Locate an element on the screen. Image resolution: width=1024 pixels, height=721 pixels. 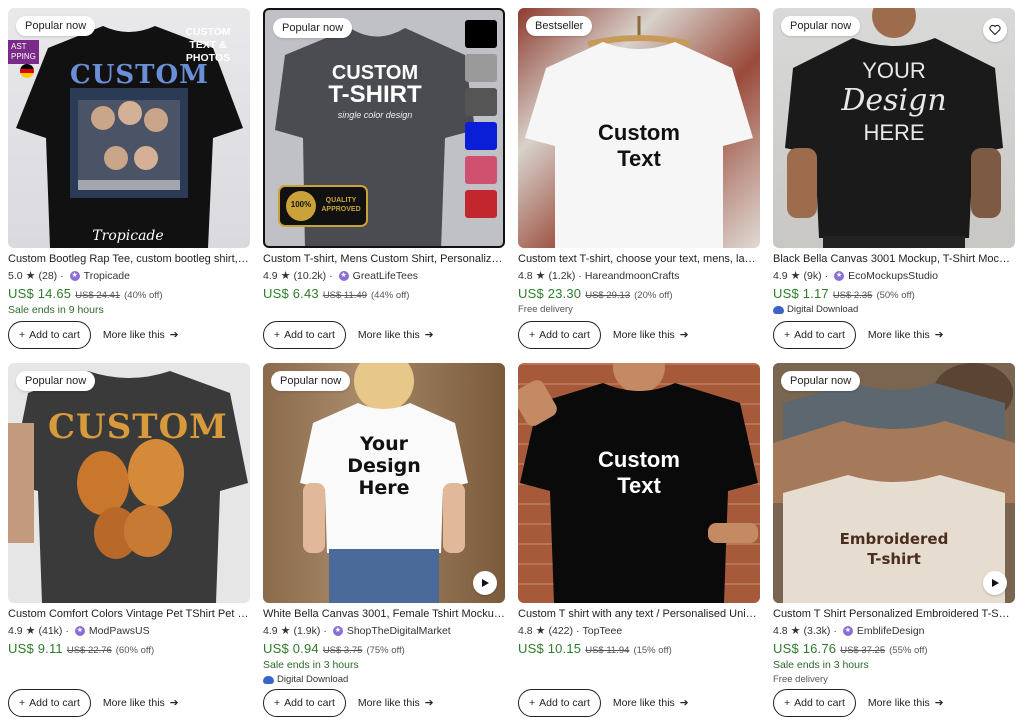
product-image: CUSTOM Popular now is located at coordinates (129, 483).